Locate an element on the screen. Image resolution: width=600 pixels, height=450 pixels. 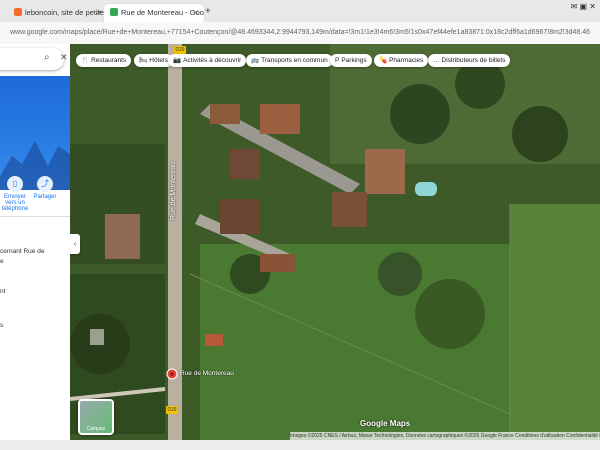
share-button: ⤴ Partager is located at coordinates (45, 188).